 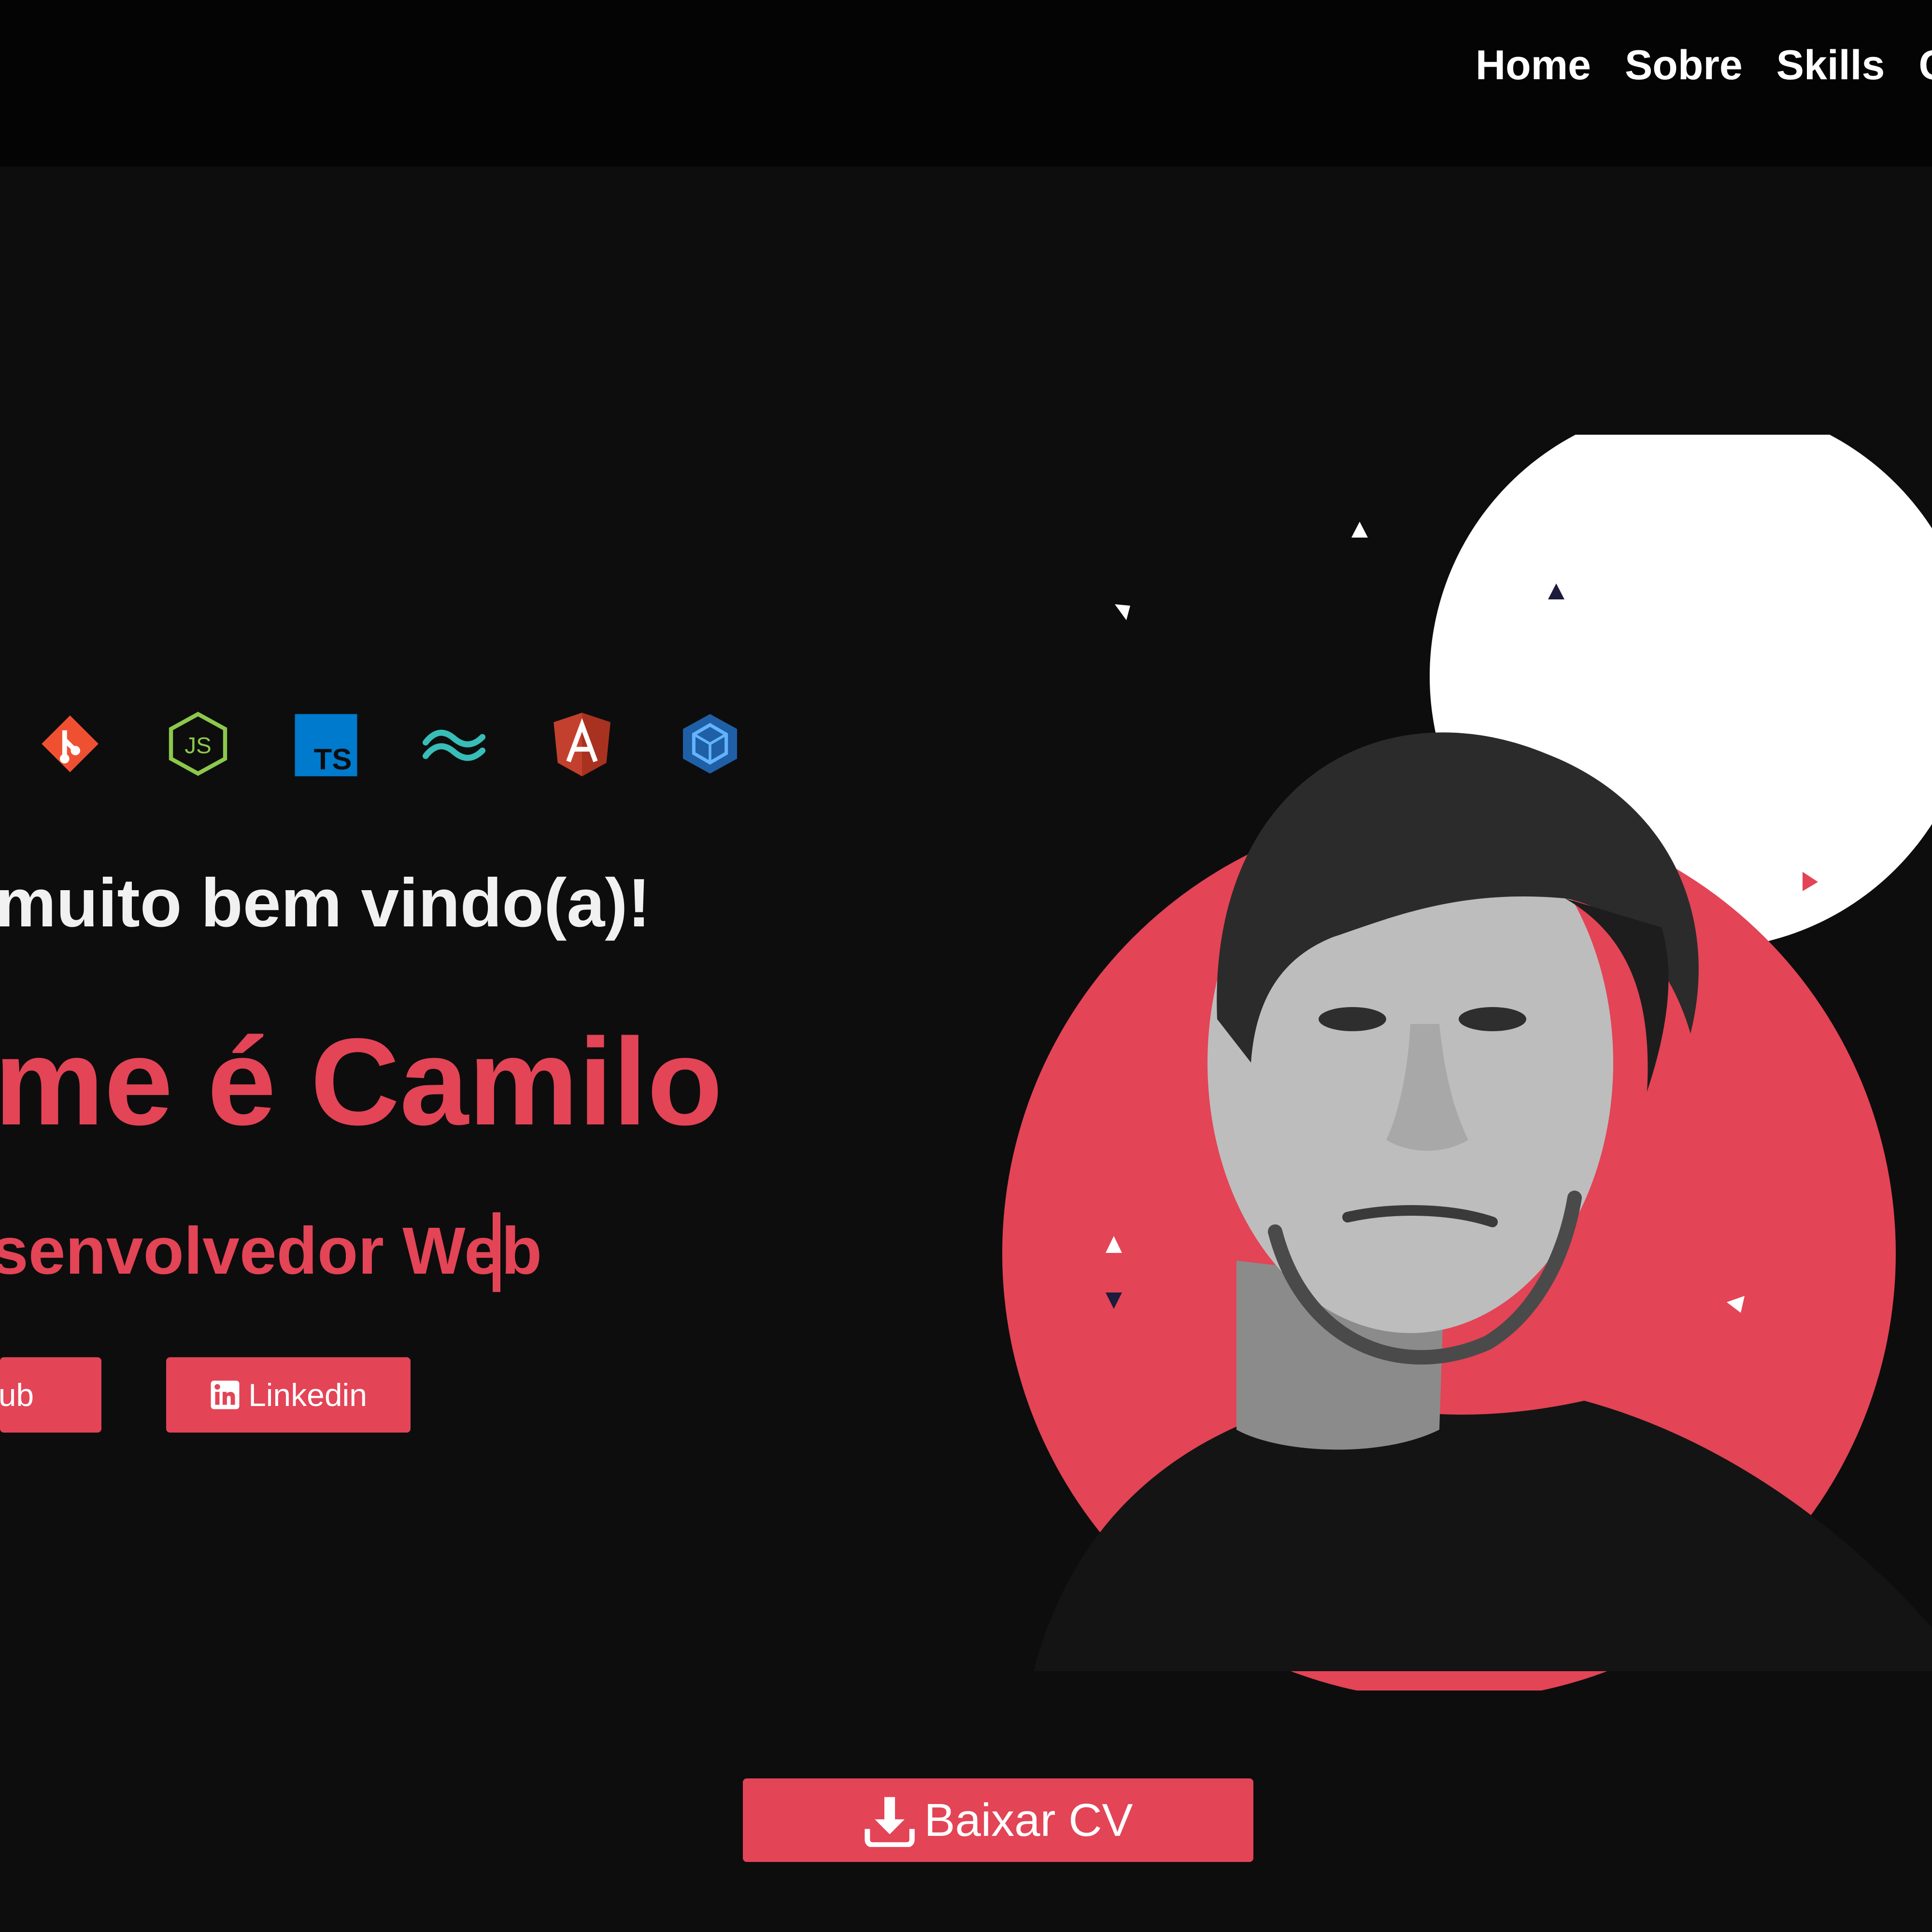 I want to click on download-cv-label: Baixar CV, so click(x=1028, y=1820).